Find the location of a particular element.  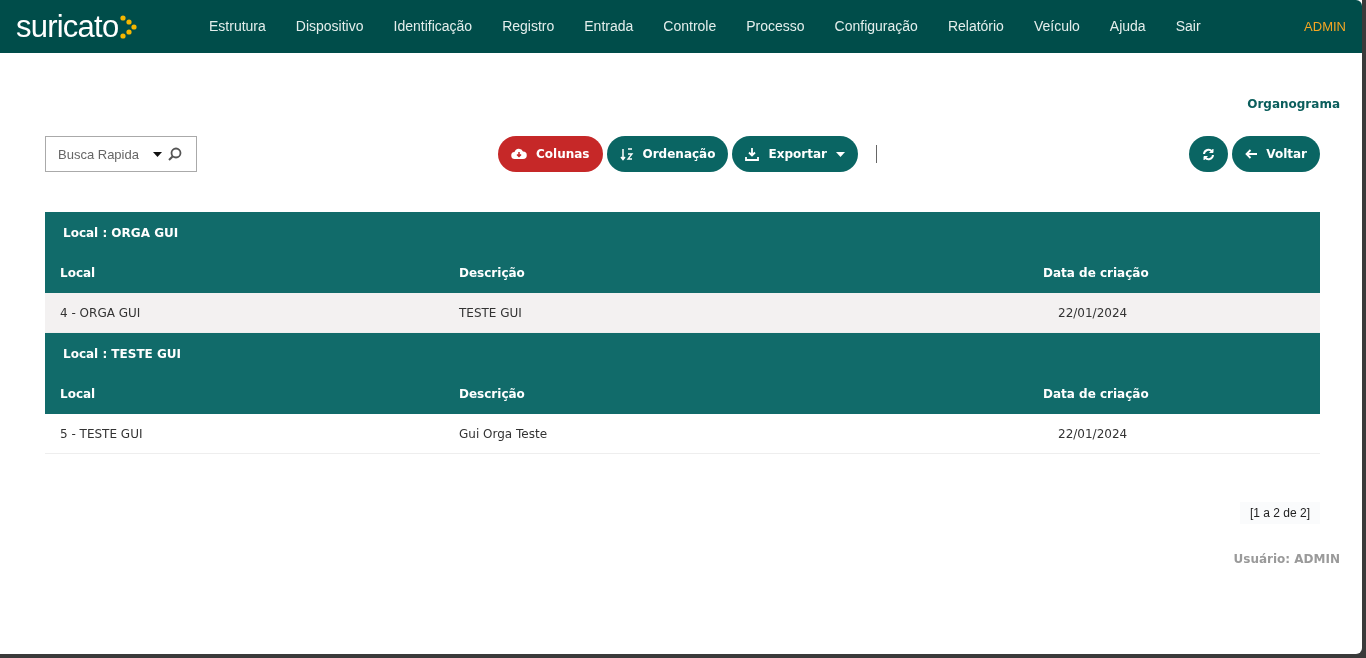

refresh-icon is located at coordinates (1209, 154).